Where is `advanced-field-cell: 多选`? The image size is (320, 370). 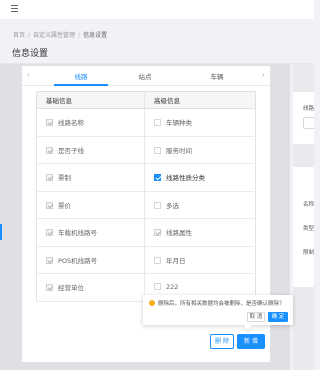 advanced-field-cell: 多选 is located at coordinates (200, 205).